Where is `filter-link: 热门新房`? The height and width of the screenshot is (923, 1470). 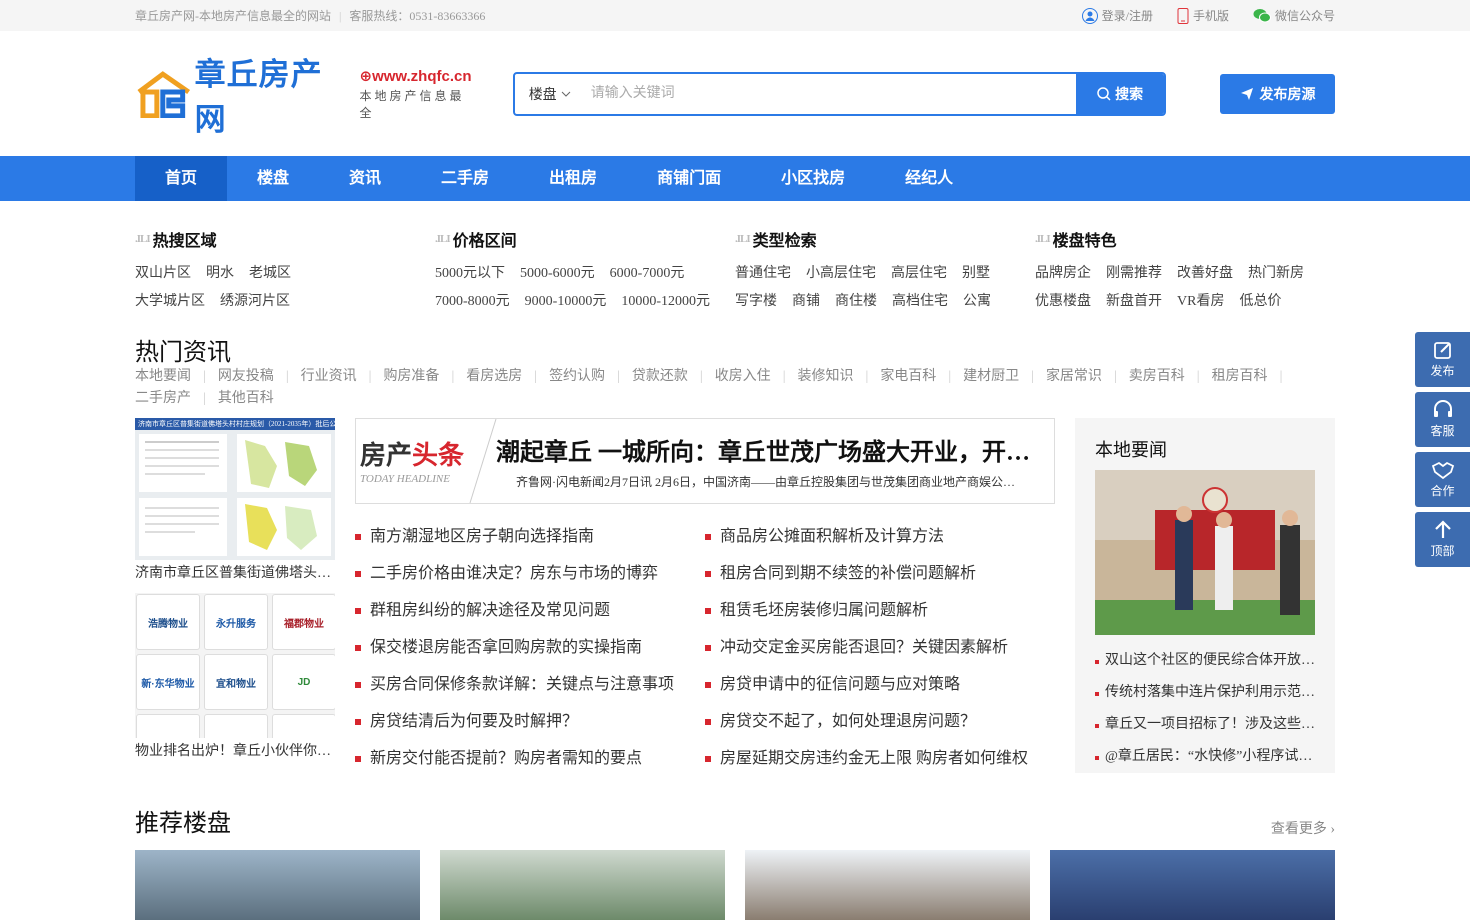
filter-link: 热门新房 is located at coordinates (1276, 274).